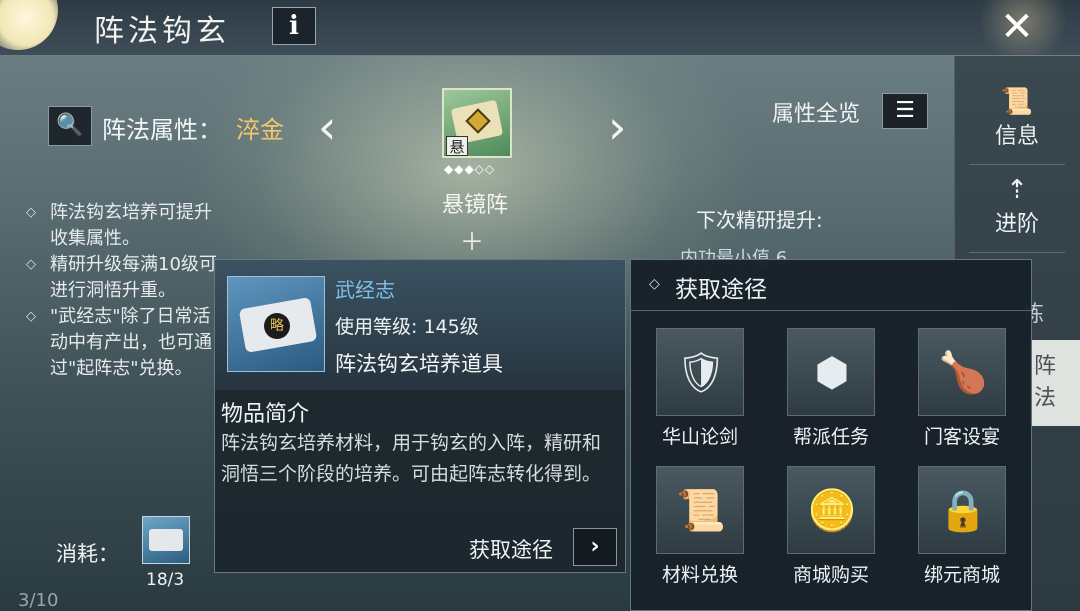 This screenshot has width=1080, height=611. What do you see at coordinates (1017, 102) in the screenshot?
I see `scroll-icon: 📜` at bounding box center [1017, 102].